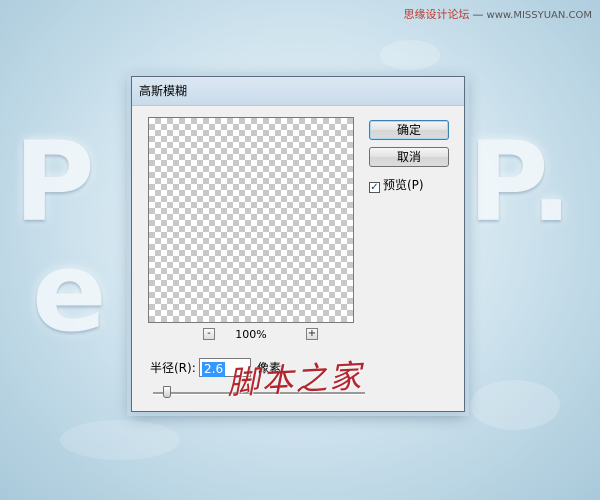  What do you see at coordinates (436, 14) in the screenshot?
I see `watermark-site-name: 思缘设计论坛` at bounding box center [436, 14].